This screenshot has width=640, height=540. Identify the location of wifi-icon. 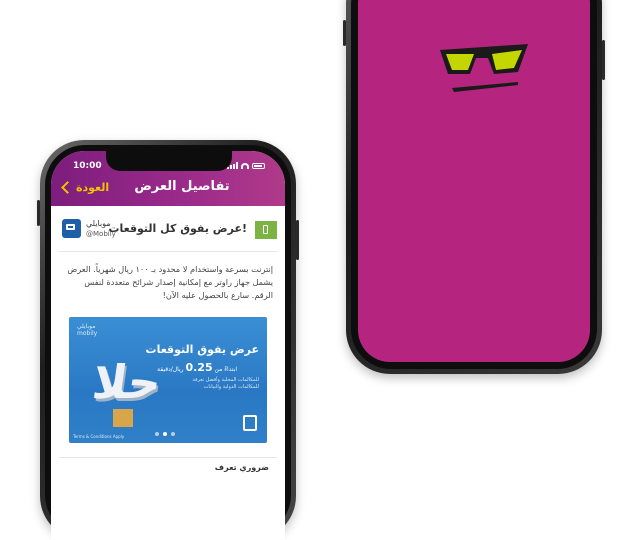
(245, 165).